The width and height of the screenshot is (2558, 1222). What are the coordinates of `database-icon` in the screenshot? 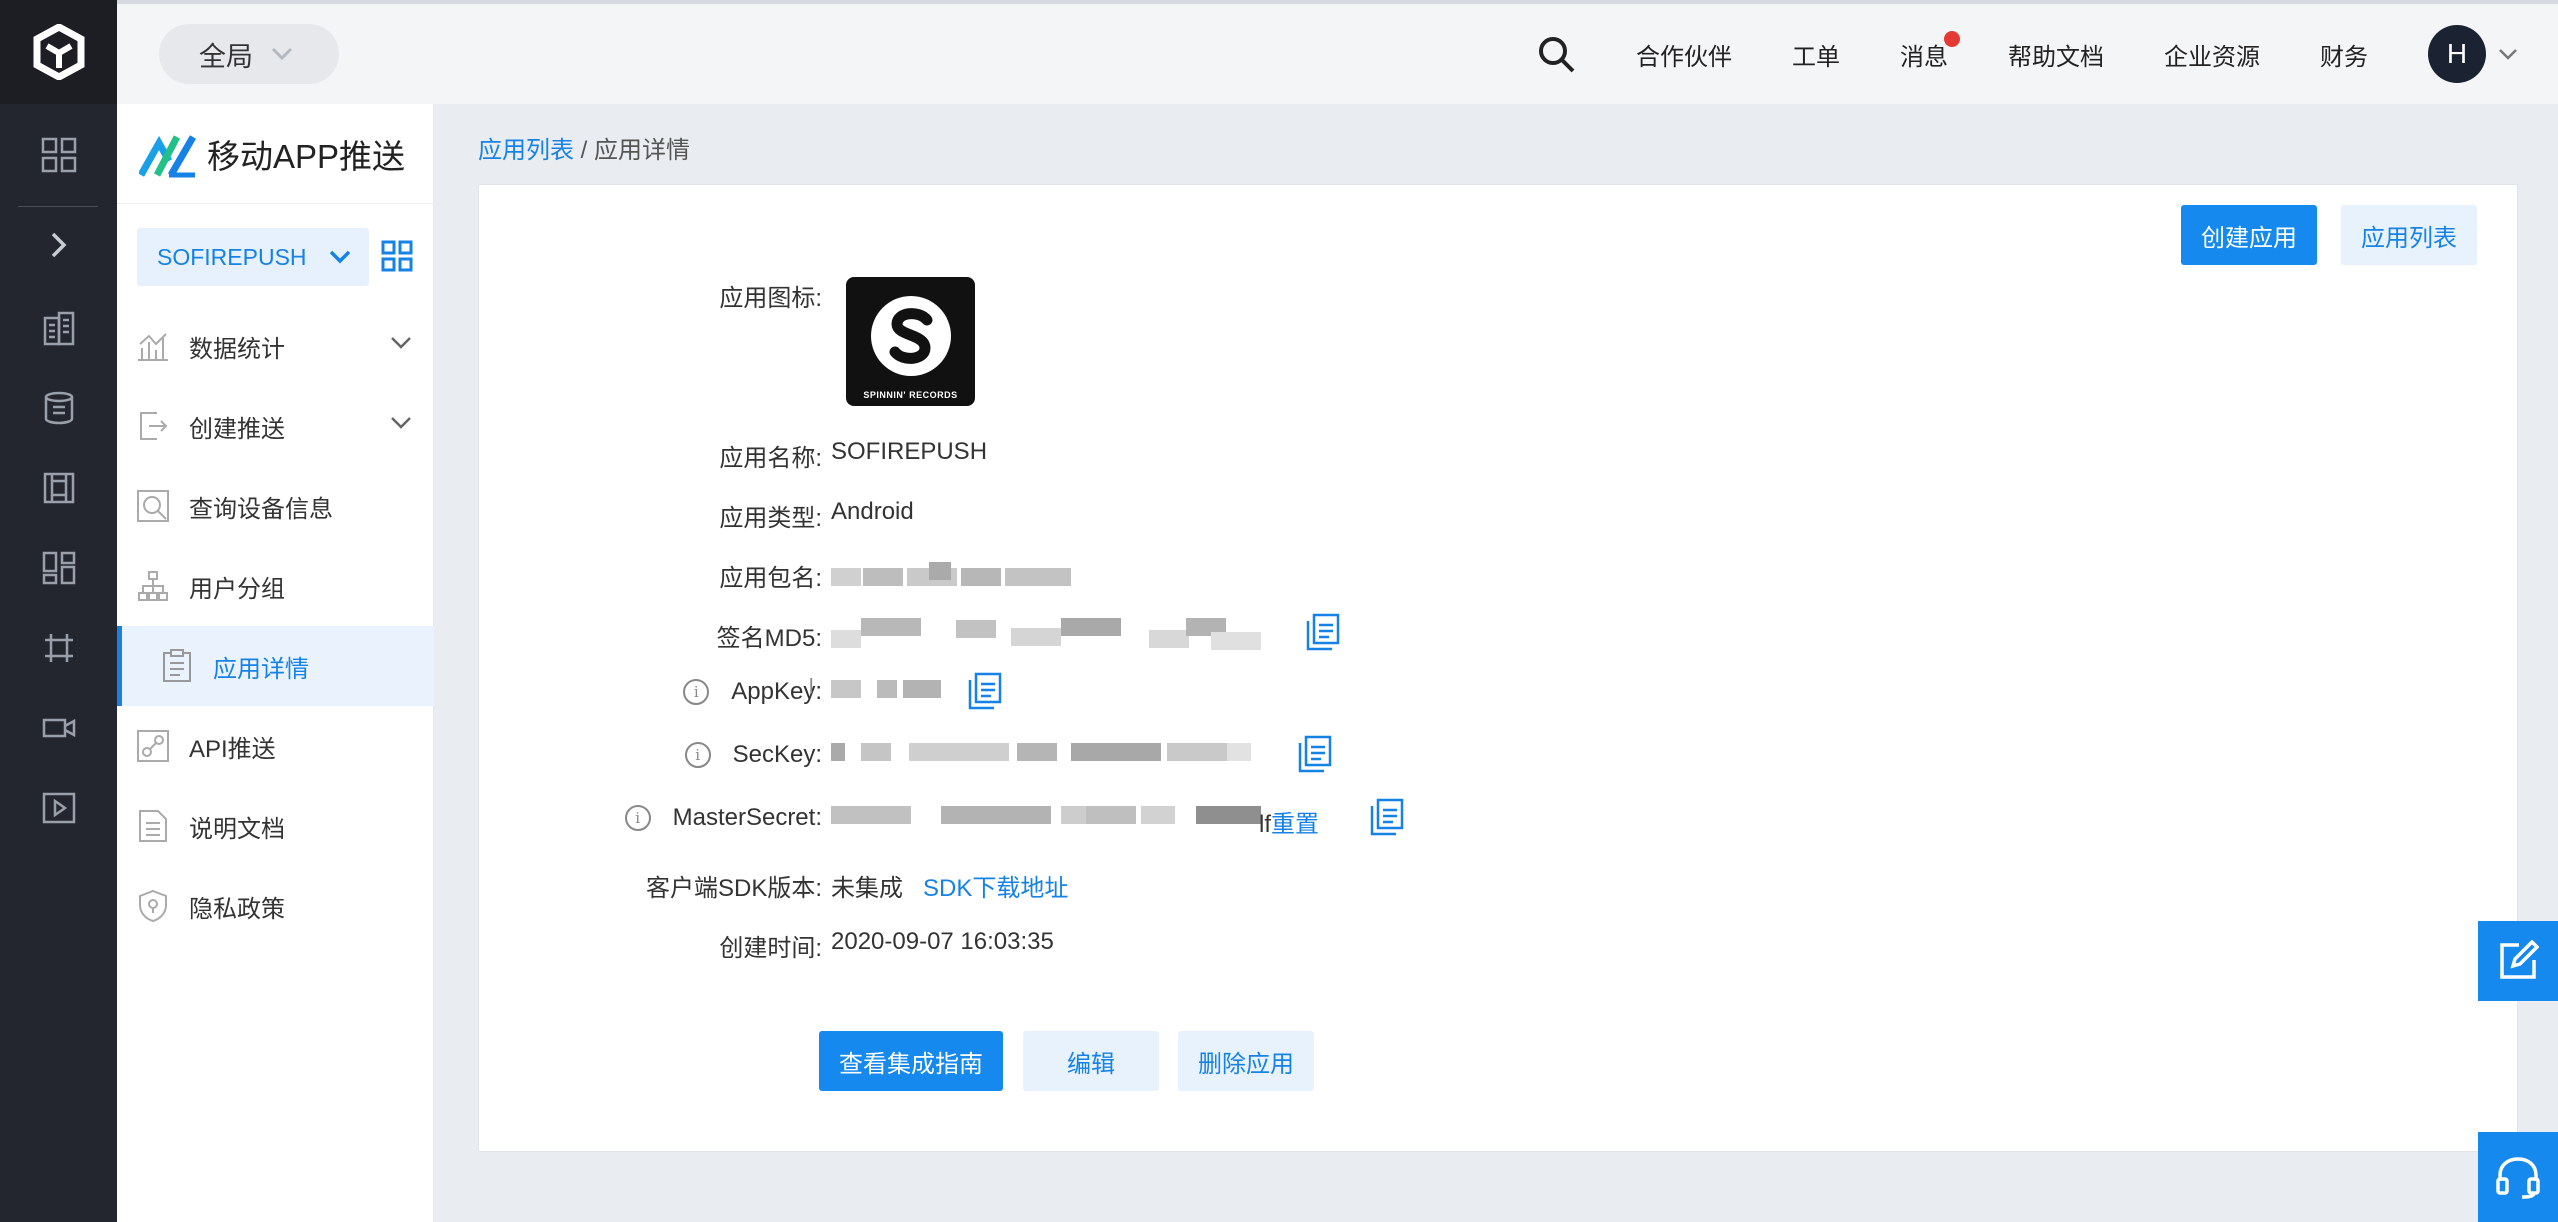 It's located at (58, 408).